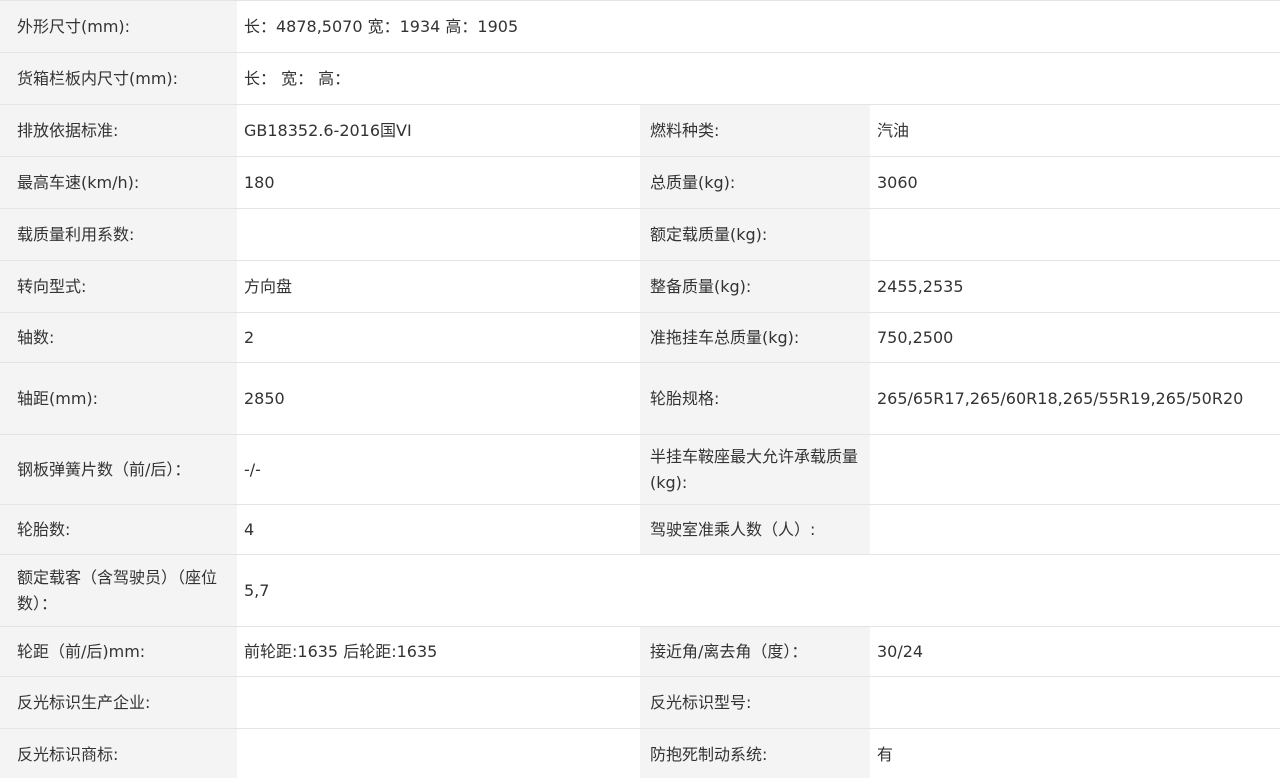  I want to click on spec-value: 5,7, so click(758, 591).